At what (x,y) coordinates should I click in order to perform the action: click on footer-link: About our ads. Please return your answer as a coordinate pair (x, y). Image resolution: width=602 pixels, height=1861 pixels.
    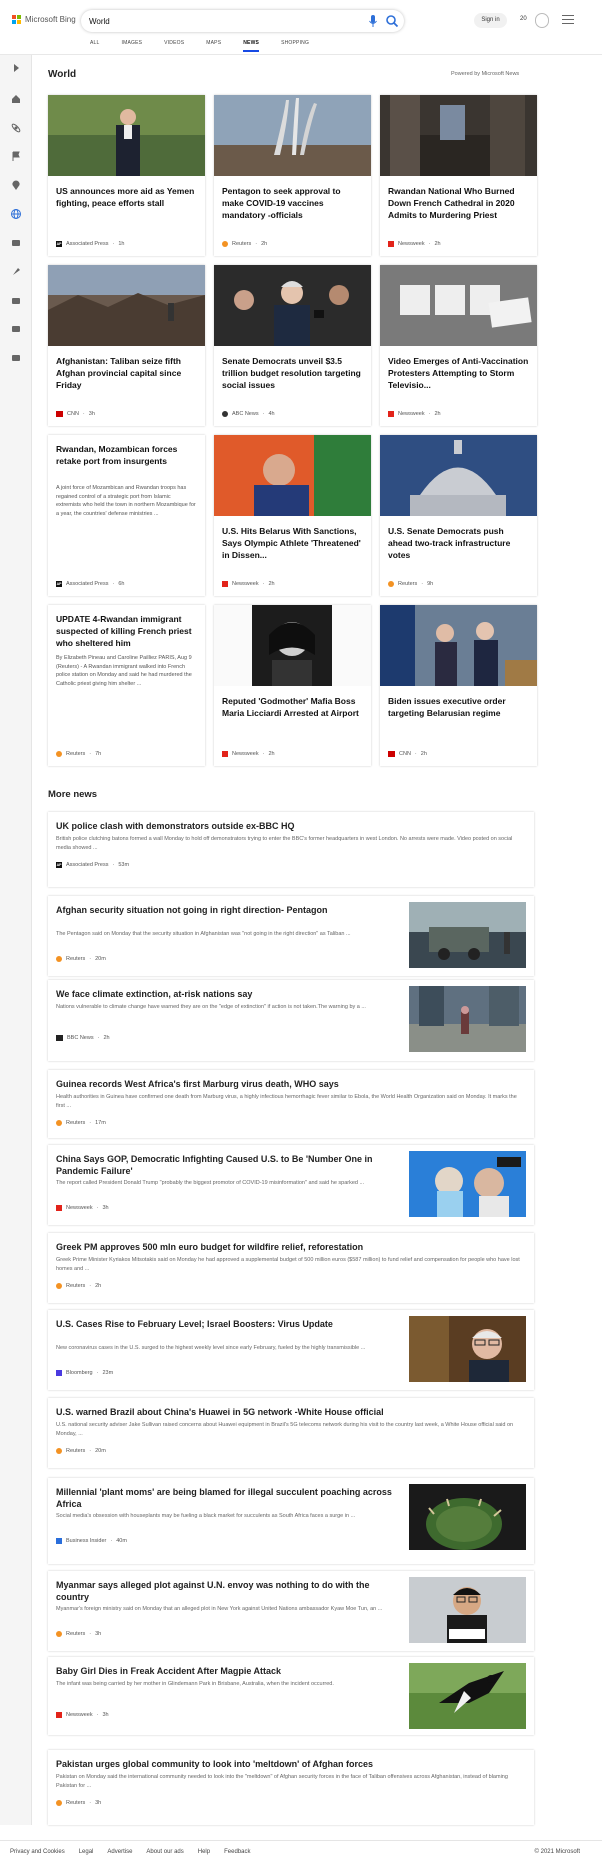
    Looking at the image, I should click on (164, 1852).